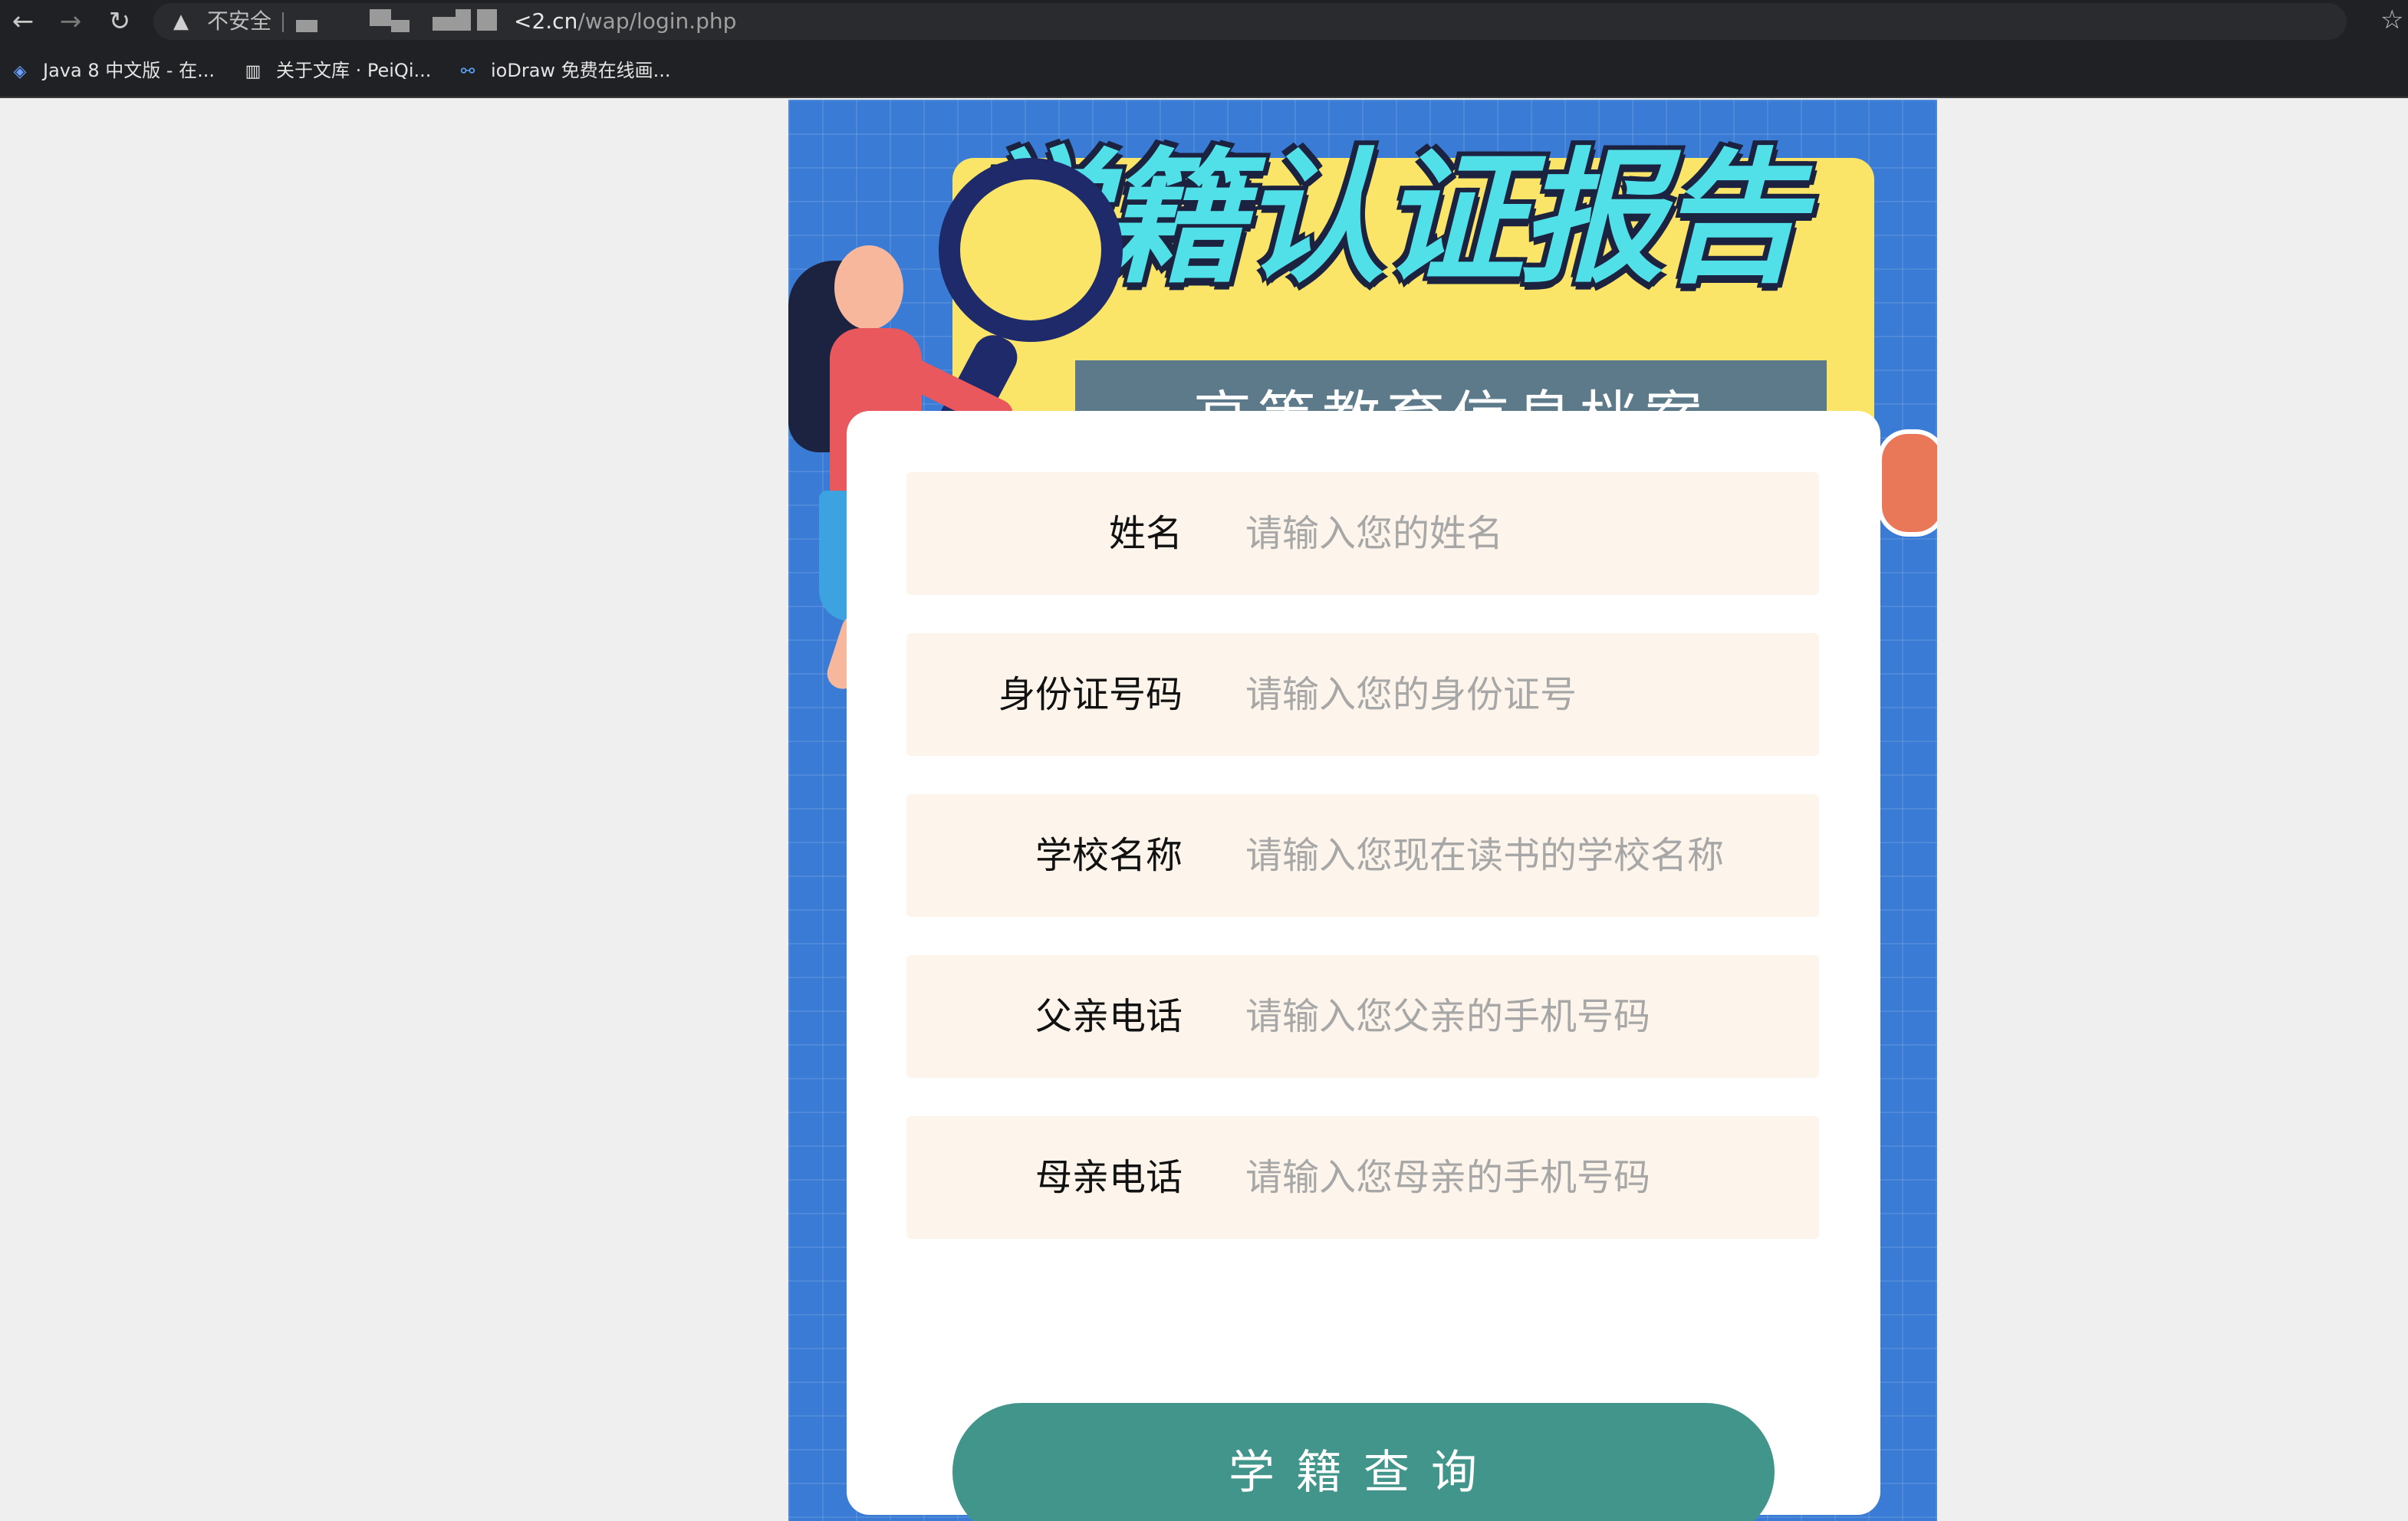 The width and height of the screenshot is (2408, 1521). What do you see at coordinates (1109, 1016) in the screenshot?
I see `field-label-father-phone: 父亲电话` at bounding box center [1109, 1016].